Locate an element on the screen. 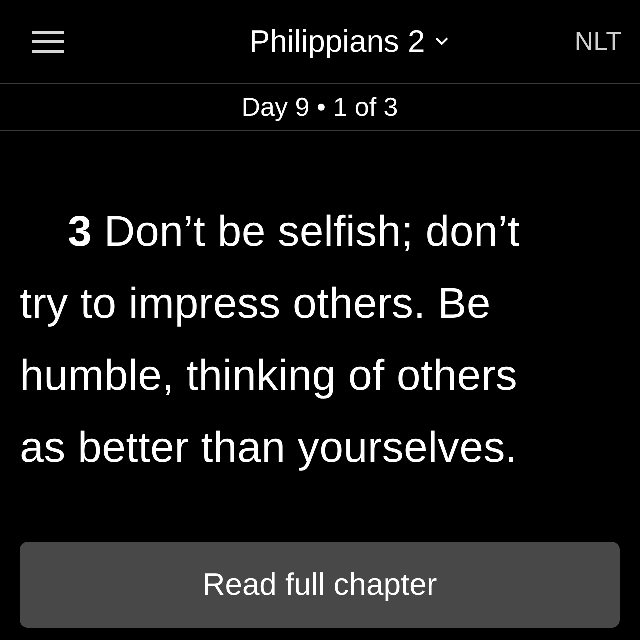  menu-icon is located at coordinates (48, 41).